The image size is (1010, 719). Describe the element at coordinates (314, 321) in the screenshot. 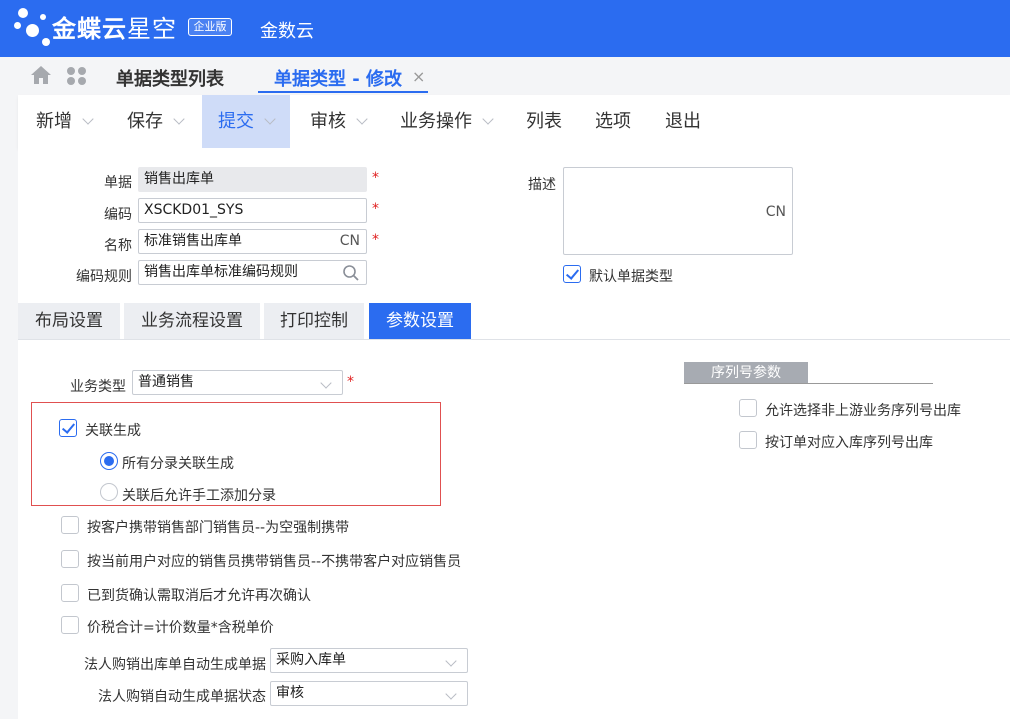

I see `tab-print-control: 打印控制` at that location.